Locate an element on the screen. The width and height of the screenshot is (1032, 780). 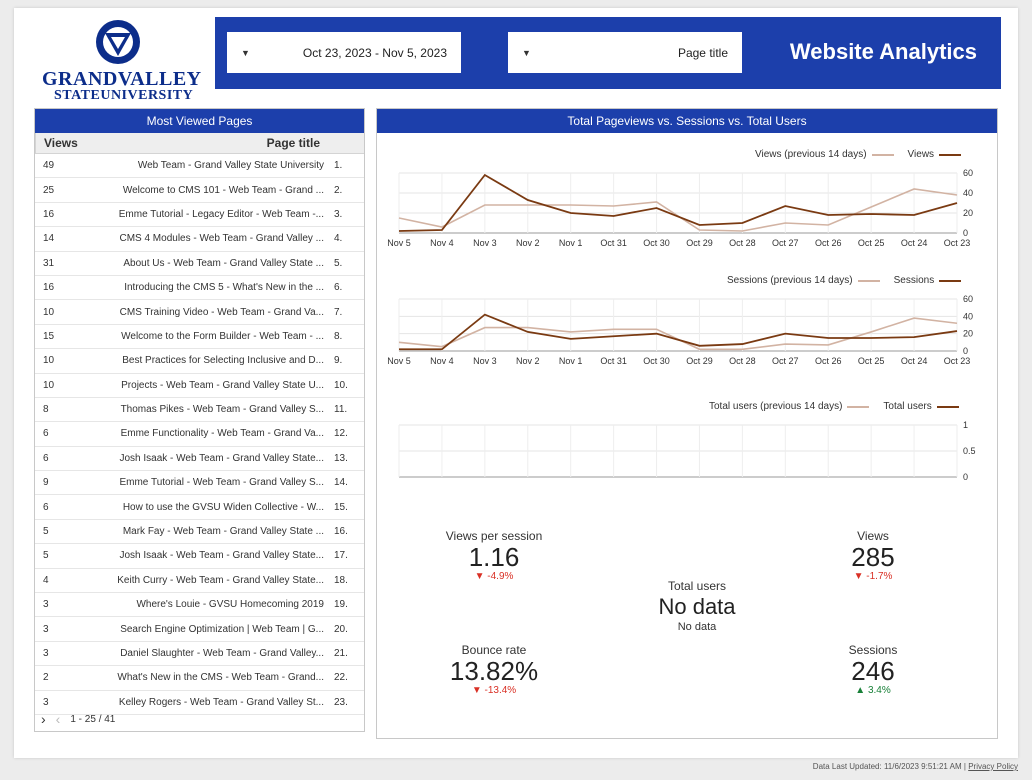
row-rank: 13. is located at coordinates (341, 458).